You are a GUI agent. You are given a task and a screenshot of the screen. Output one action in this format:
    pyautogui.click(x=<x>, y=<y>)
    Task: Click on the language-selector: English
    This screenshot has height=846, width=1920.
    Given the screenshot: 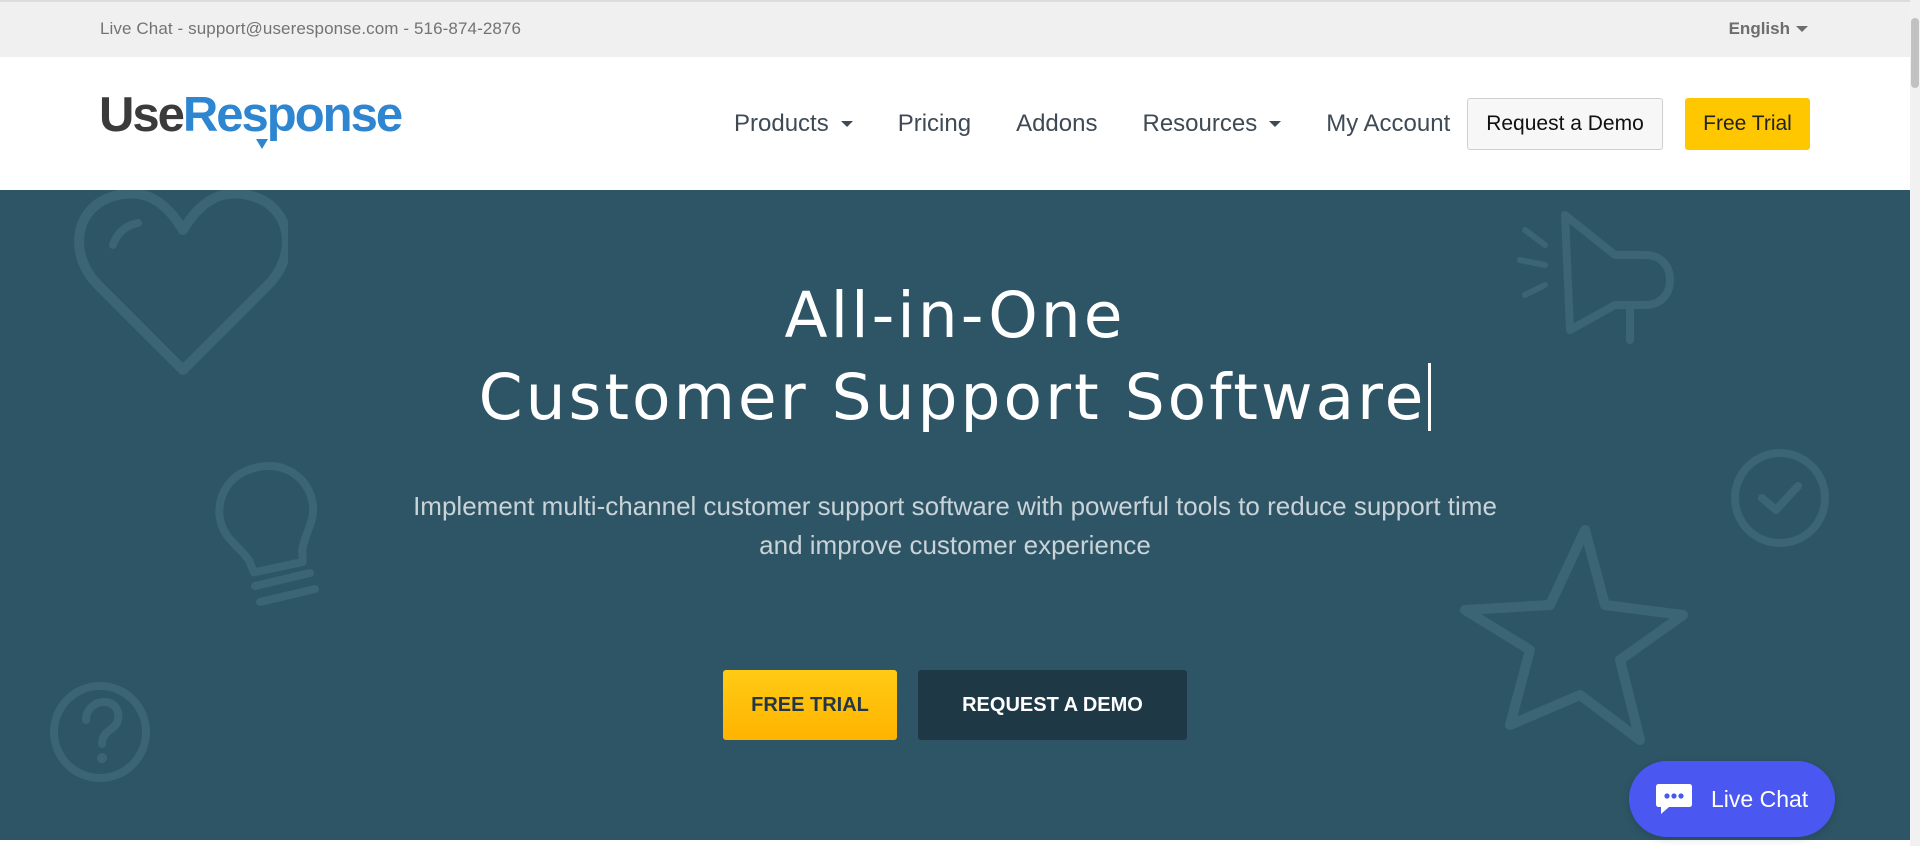 What is the action you would take?
    pyautogui.click(x=1768, y=29)
    